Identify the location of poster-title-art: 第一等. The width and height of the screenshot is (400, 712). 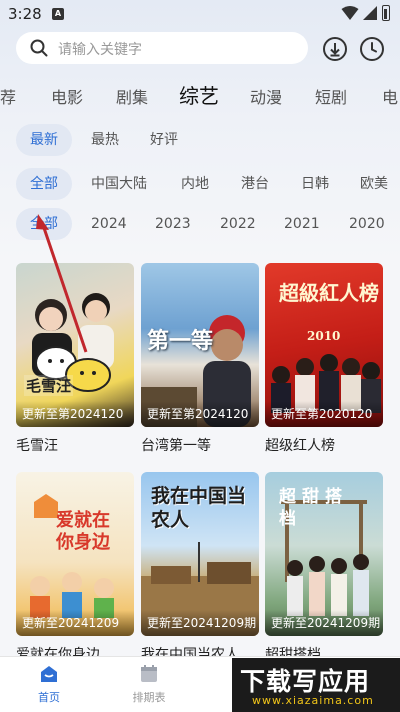
(180, 341).